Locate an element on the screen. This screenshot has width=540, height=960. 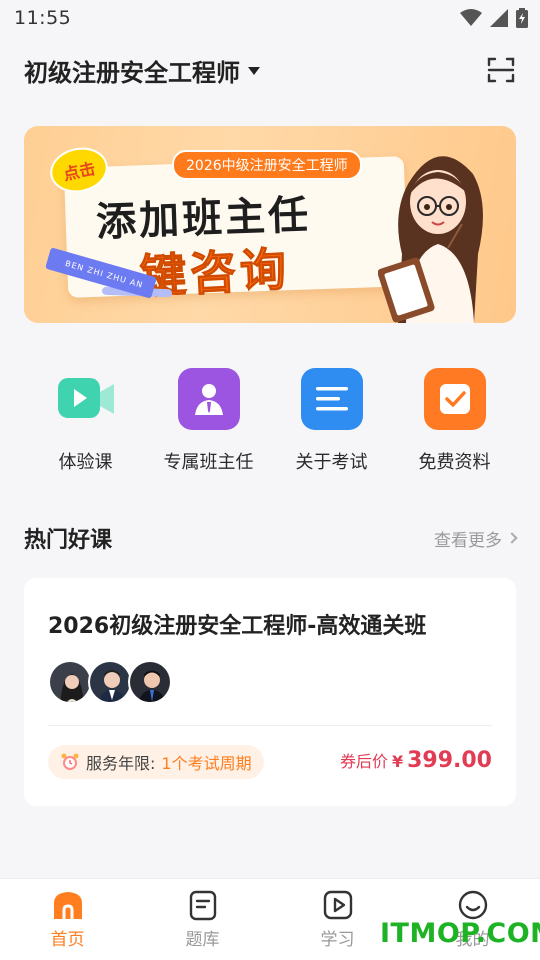
exam-title: 初级注册安全工程师 is located at coordinates (132, 72).